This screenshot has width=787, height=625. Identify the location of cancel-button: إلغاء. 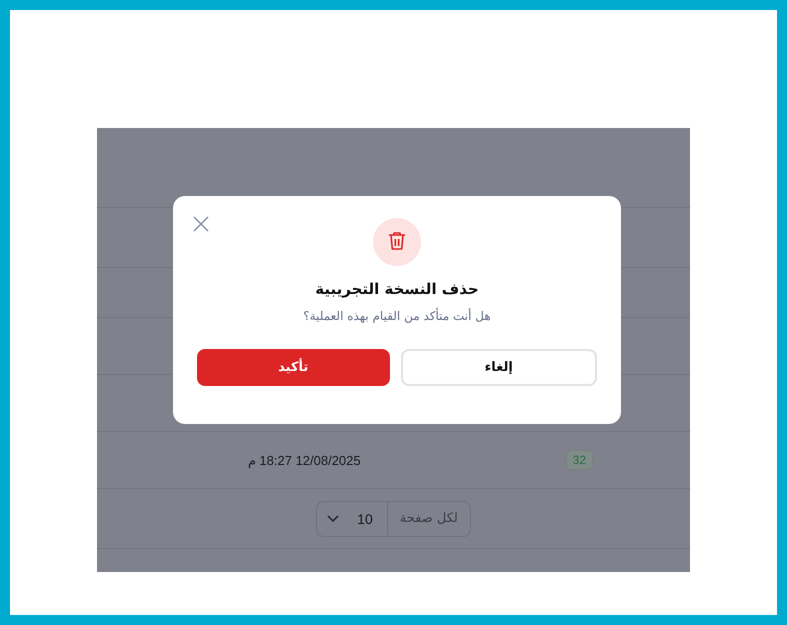
(498, 367).